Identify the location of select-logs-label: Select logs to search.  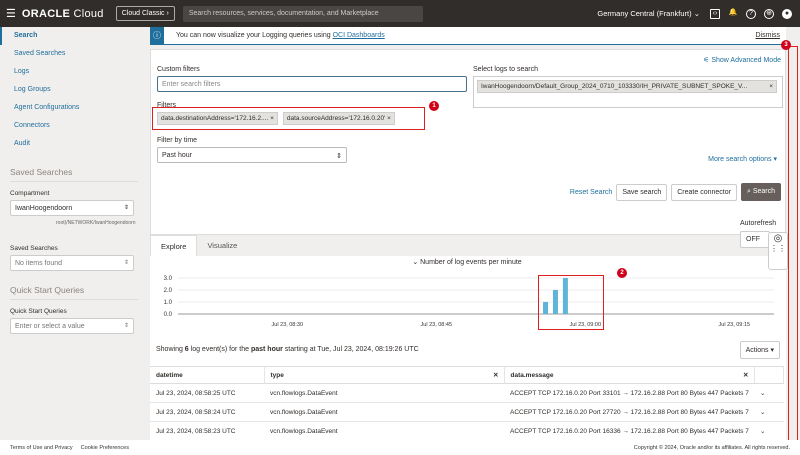
(505, 69).